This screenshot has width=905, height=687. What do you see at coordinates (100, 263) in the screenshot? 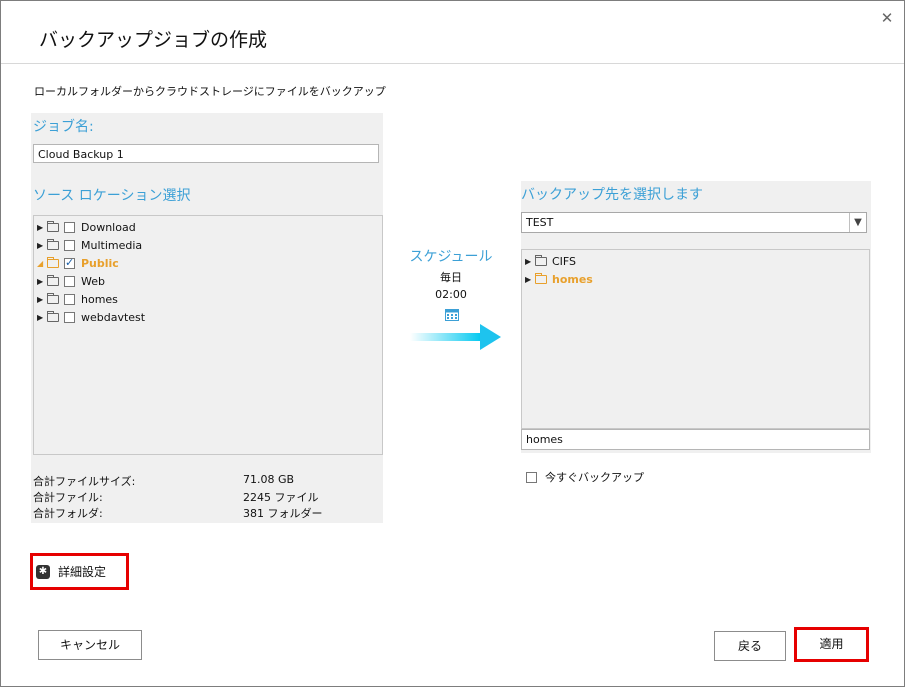
I see `folder-name: Public` at bounding box center [100, 263].